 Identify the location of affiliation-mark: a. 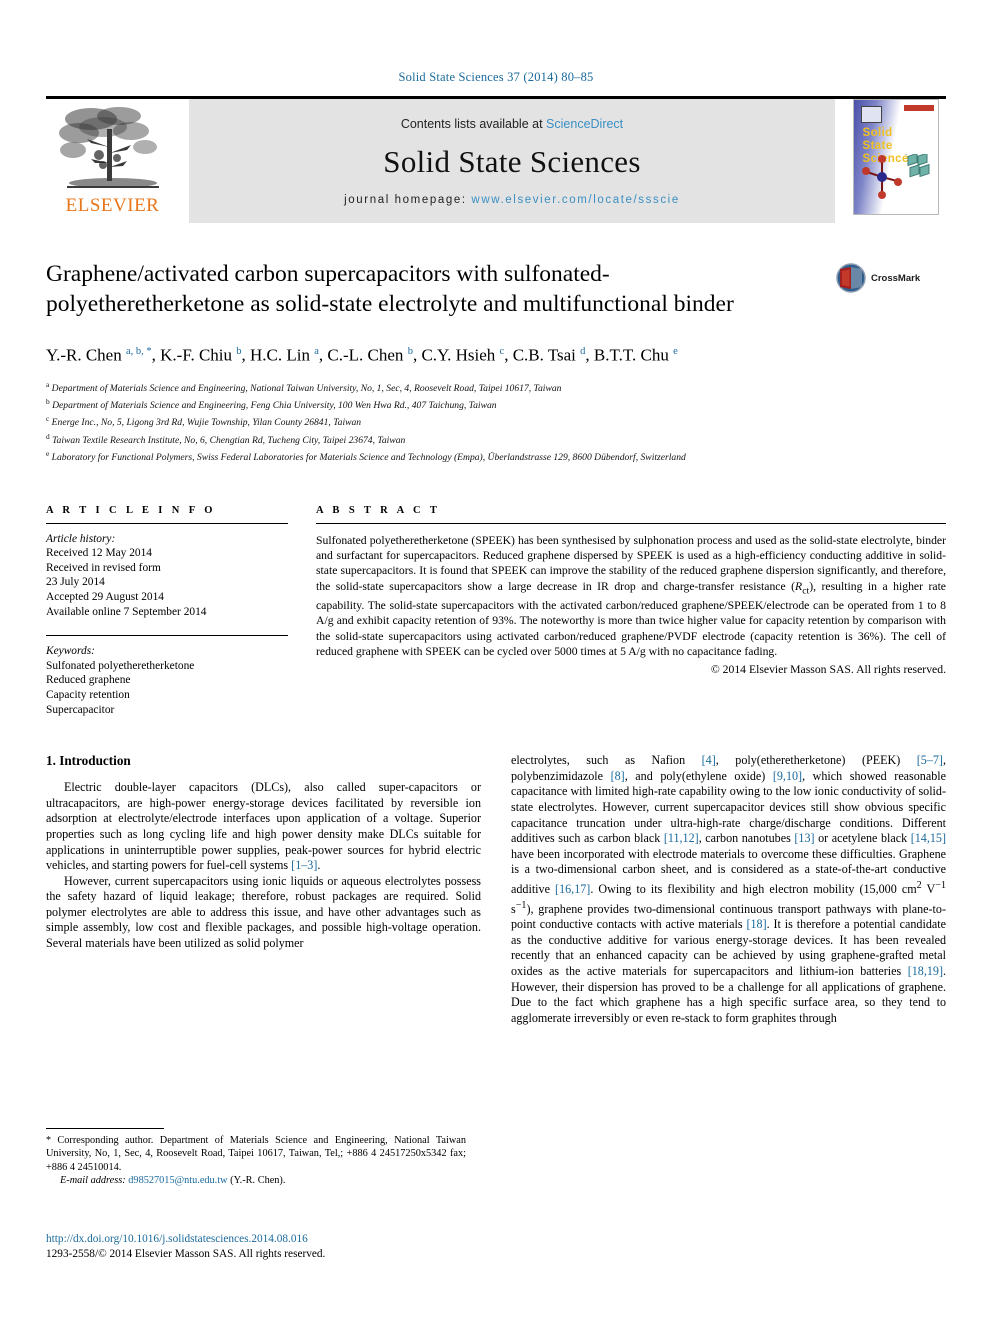
(48, 384).